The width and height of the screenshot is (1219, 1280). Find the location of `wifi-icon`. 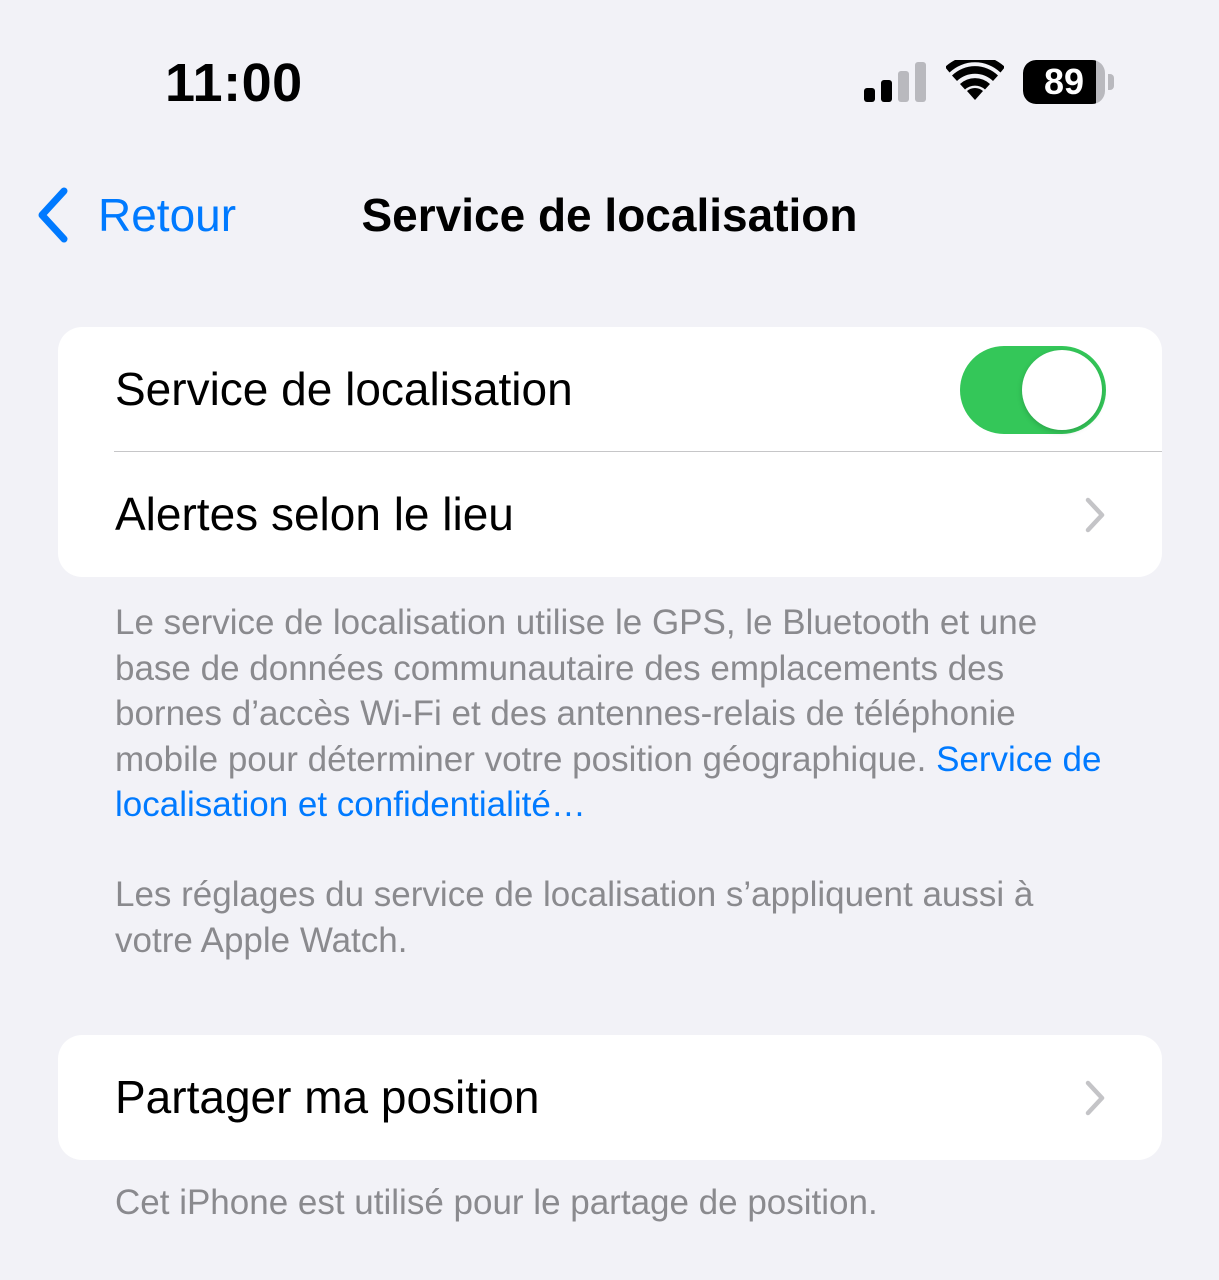

wifi-icon is located at coordinates (975, 80).